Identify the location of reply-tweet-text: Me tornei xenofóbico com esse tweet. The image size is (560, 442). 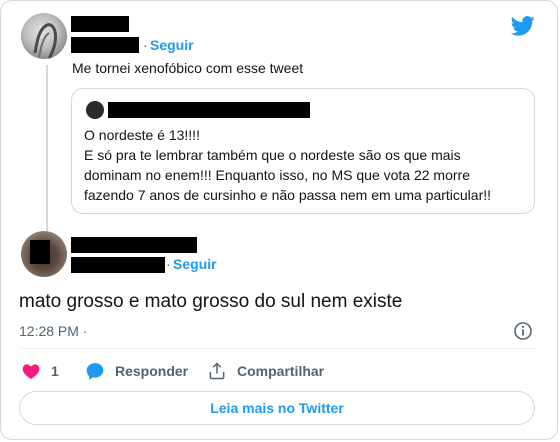
(188, 68).